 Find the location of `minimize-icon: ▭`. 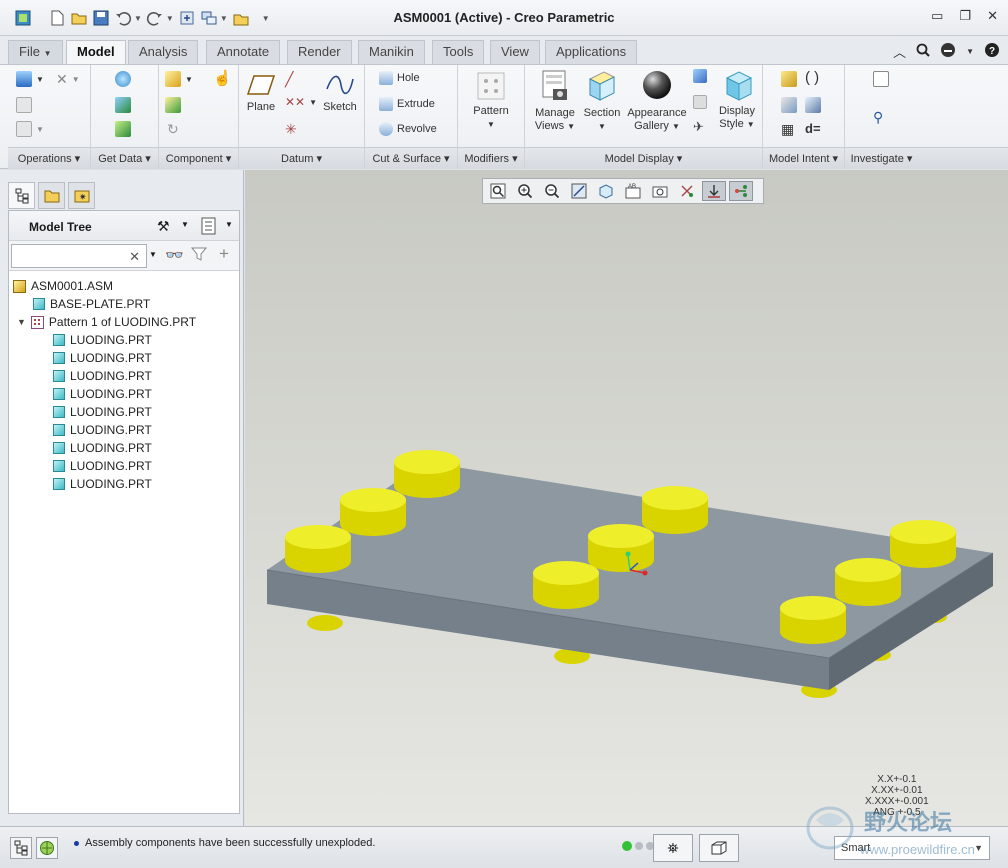

minimize-icon: ▭ is located at coordinates (937, 16).